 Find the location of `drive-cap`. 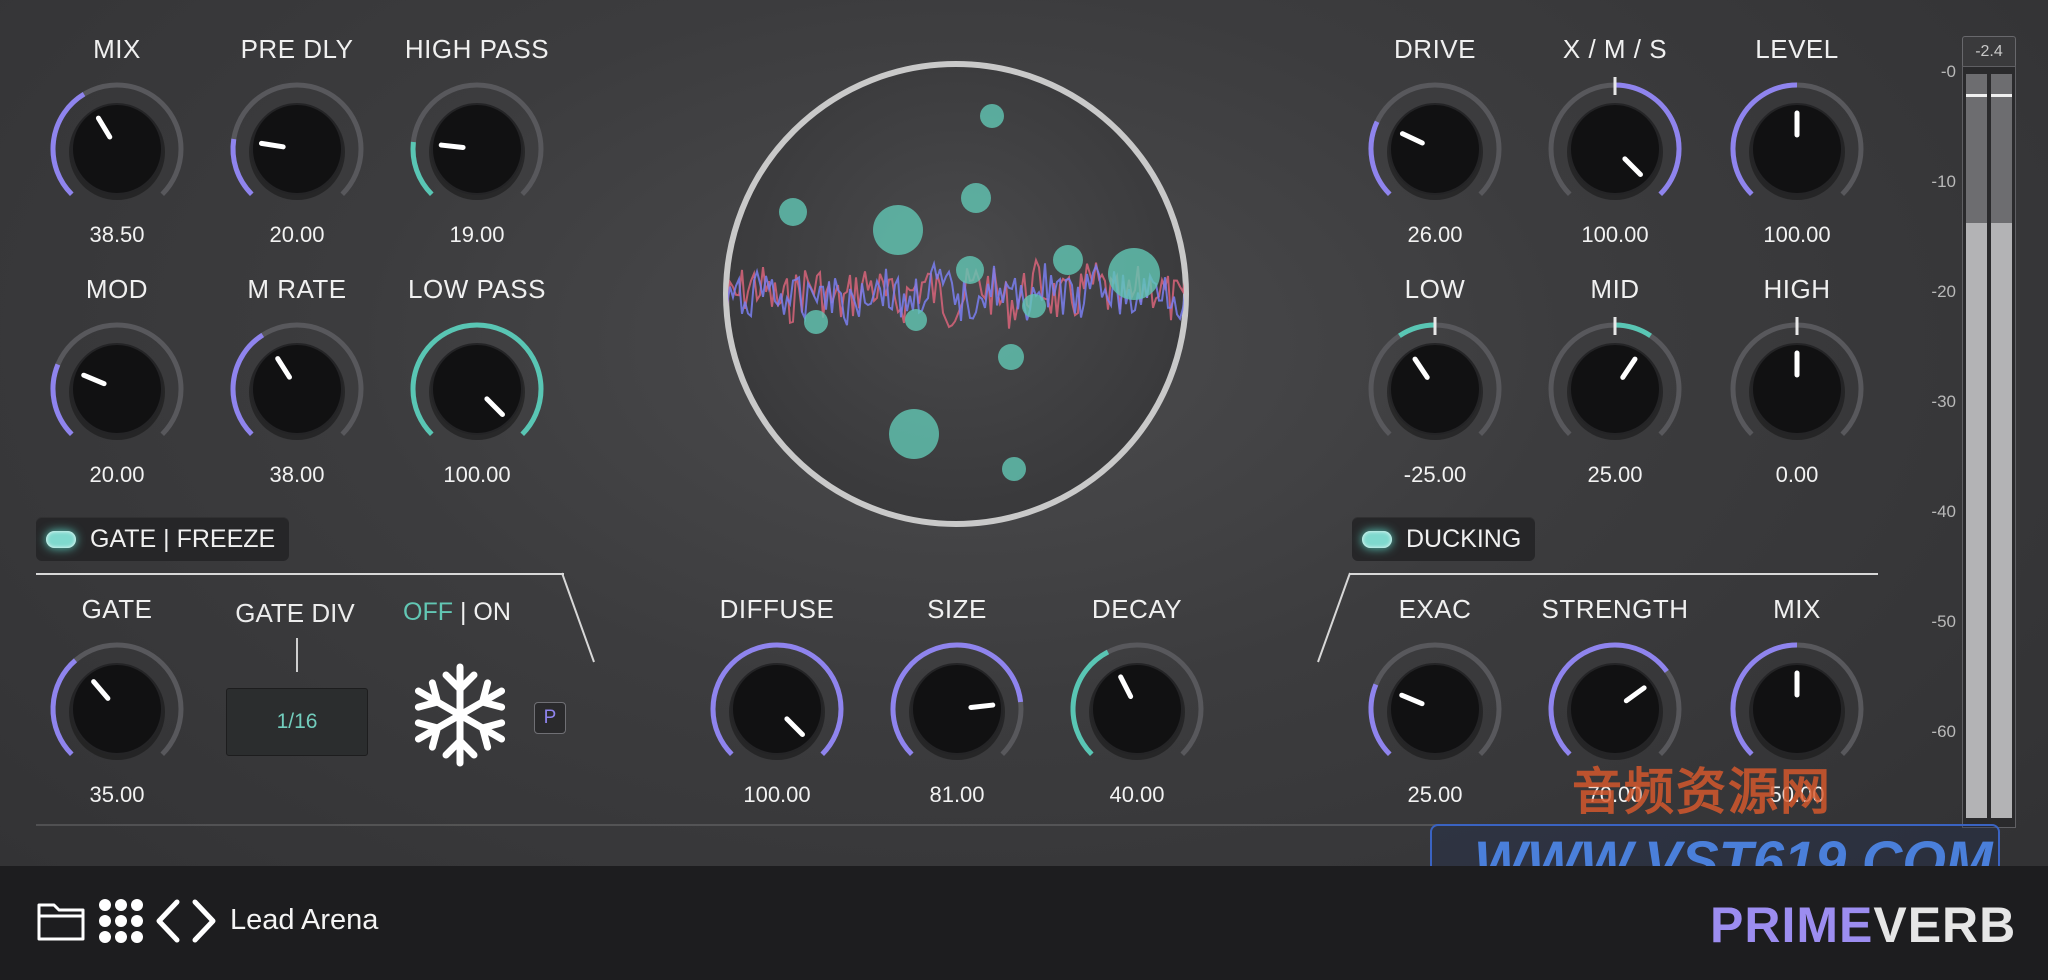

drive-cap is located at coordinates (1435, 149).